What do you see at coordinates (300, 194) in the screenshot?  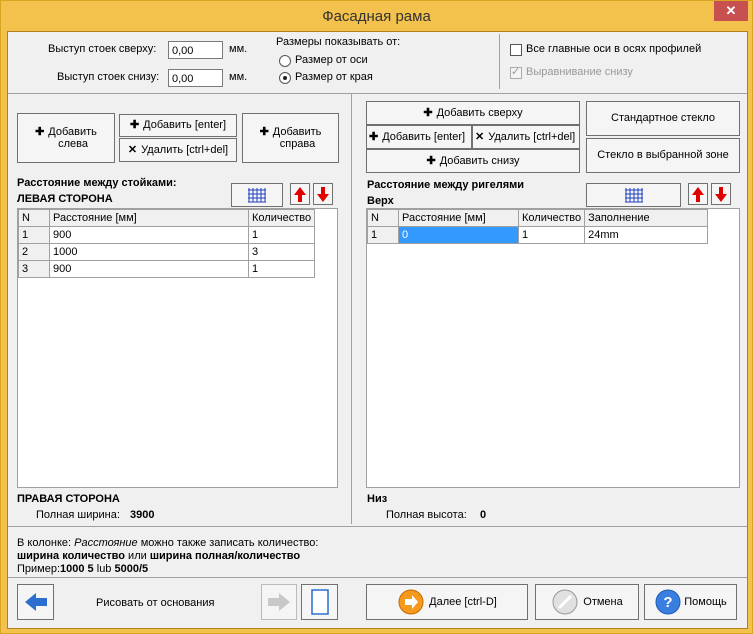 I see `left-up-button` at bounding box center [300, 194].